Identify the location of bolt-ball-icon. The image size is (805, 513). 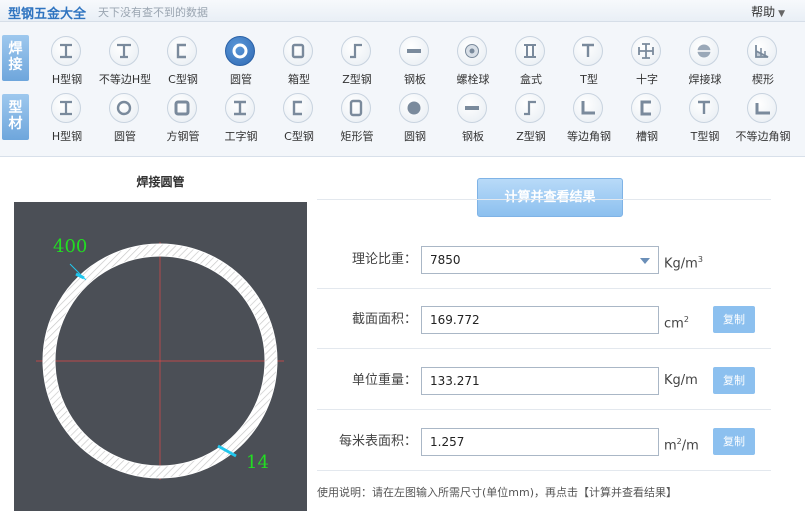
(472, 51).